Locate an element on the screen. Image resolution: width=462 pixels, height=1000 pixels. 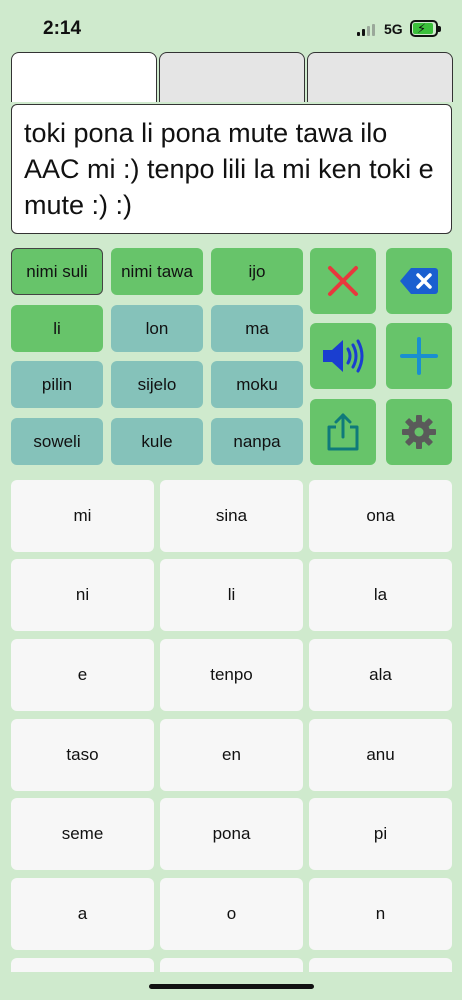
word-button: taso is located at coordinates (82, 755).